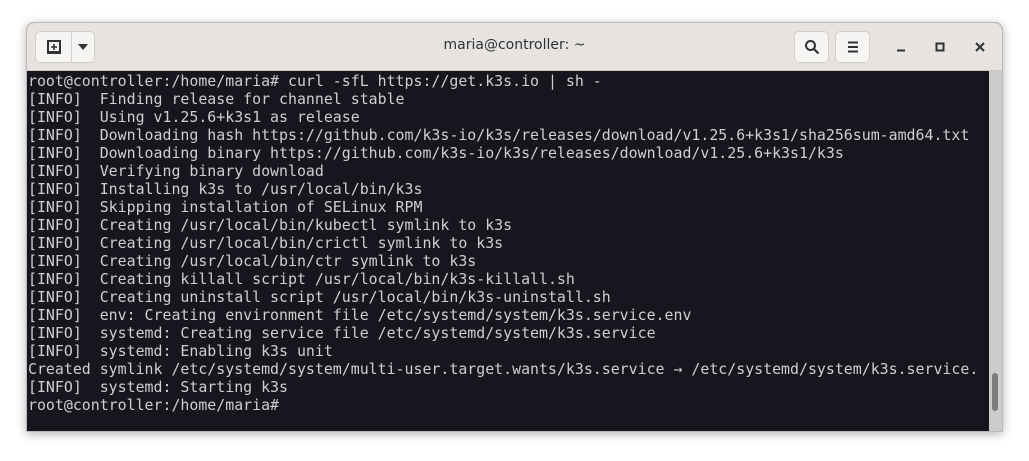  I want to click on minimize-icon, so click(901, 50).